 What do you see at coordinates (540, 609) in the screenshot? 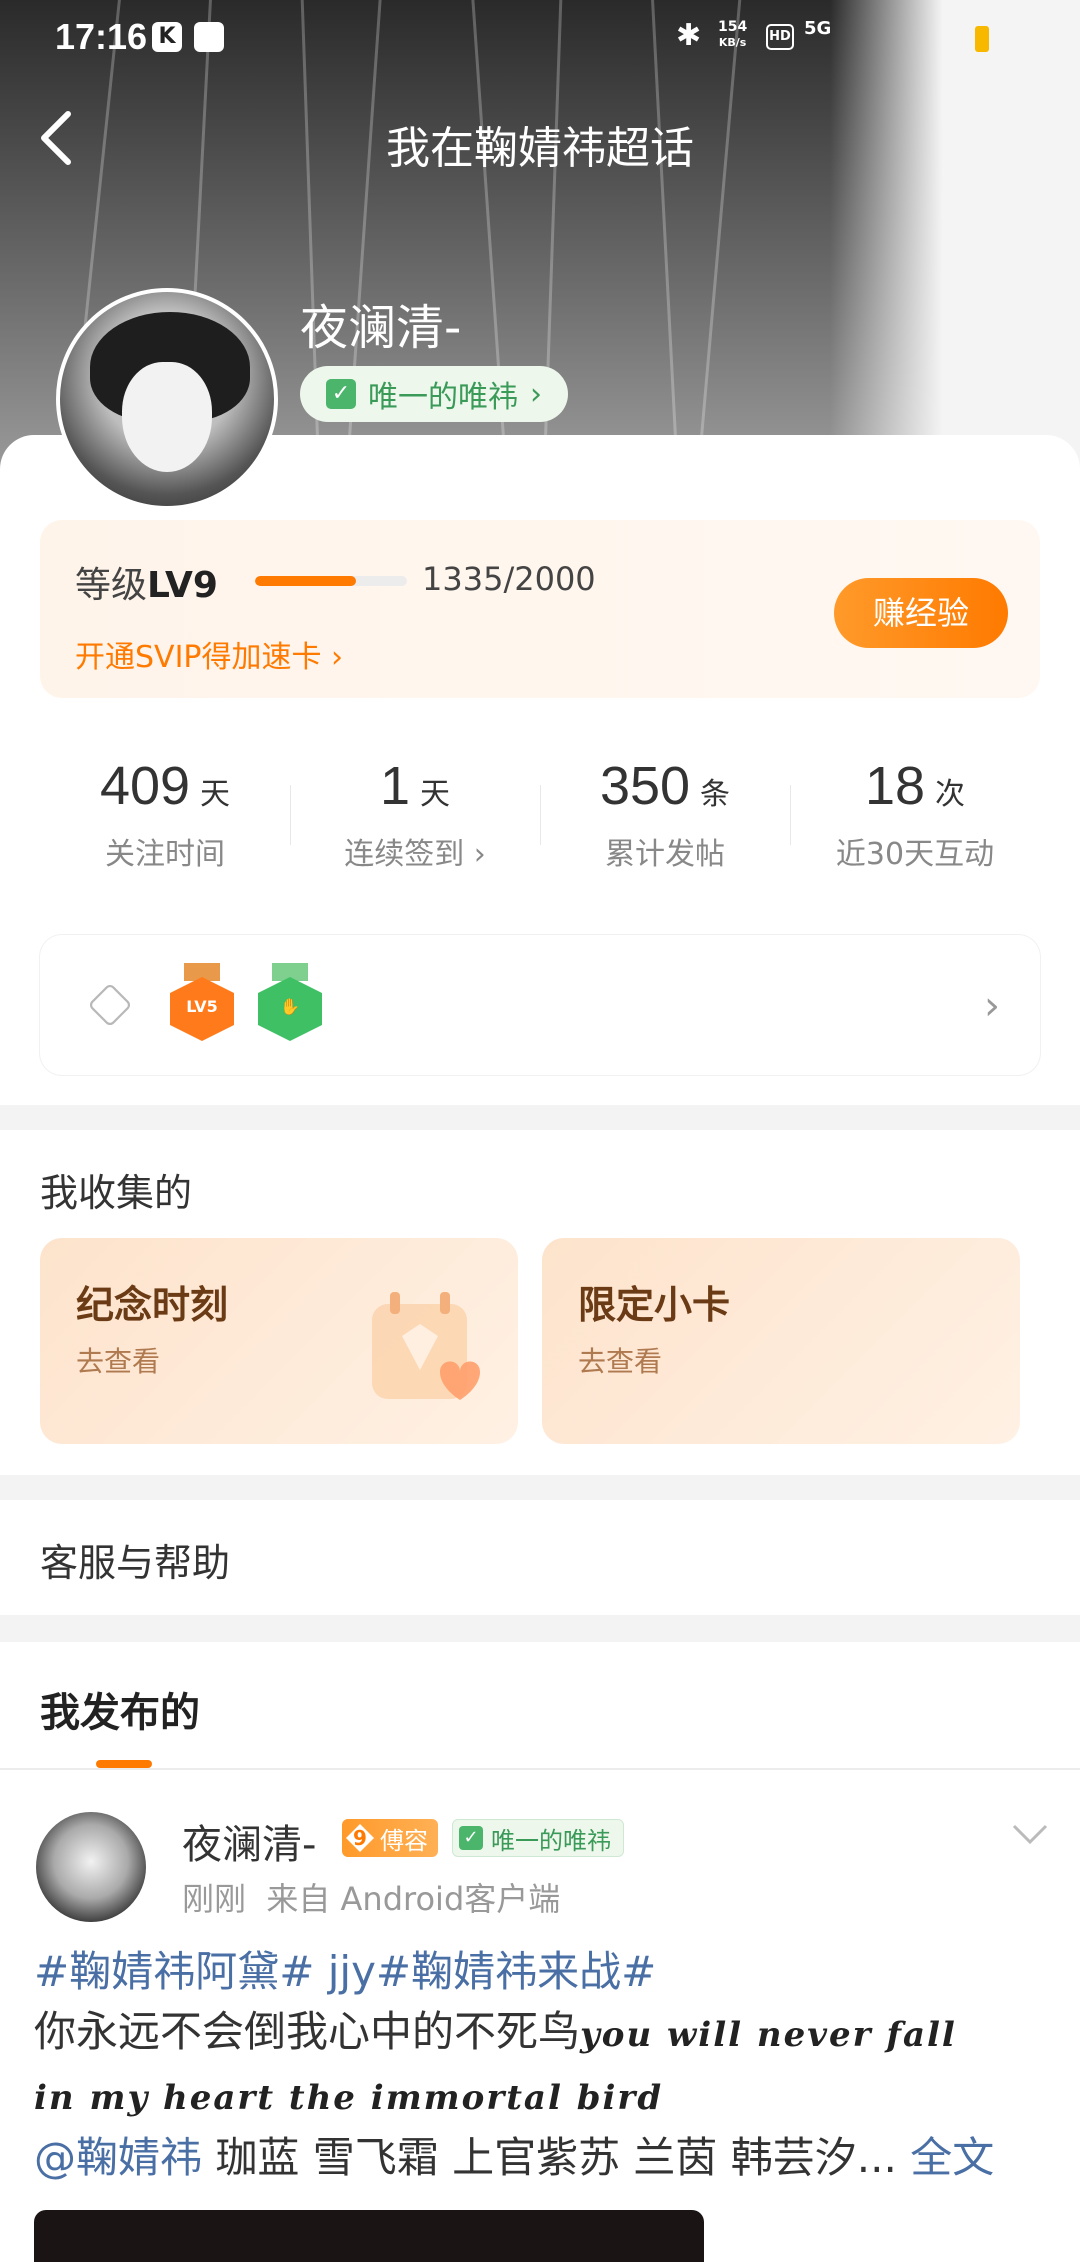
I see `level-card: 等级LV9 1335/2000 开通SVIP得加速卡 › 赚经验` at bounding box center [540, 609].